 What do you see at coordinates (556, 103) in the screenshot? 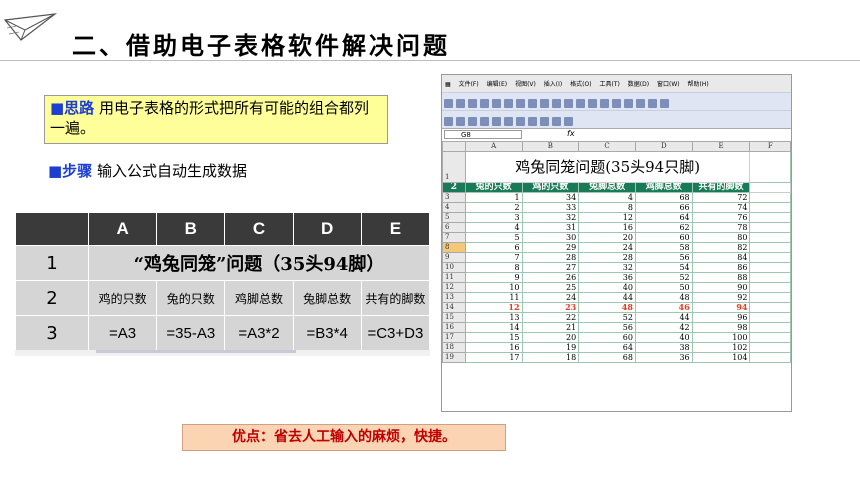
I see `copy-icon` at bounding box center [556, 103].